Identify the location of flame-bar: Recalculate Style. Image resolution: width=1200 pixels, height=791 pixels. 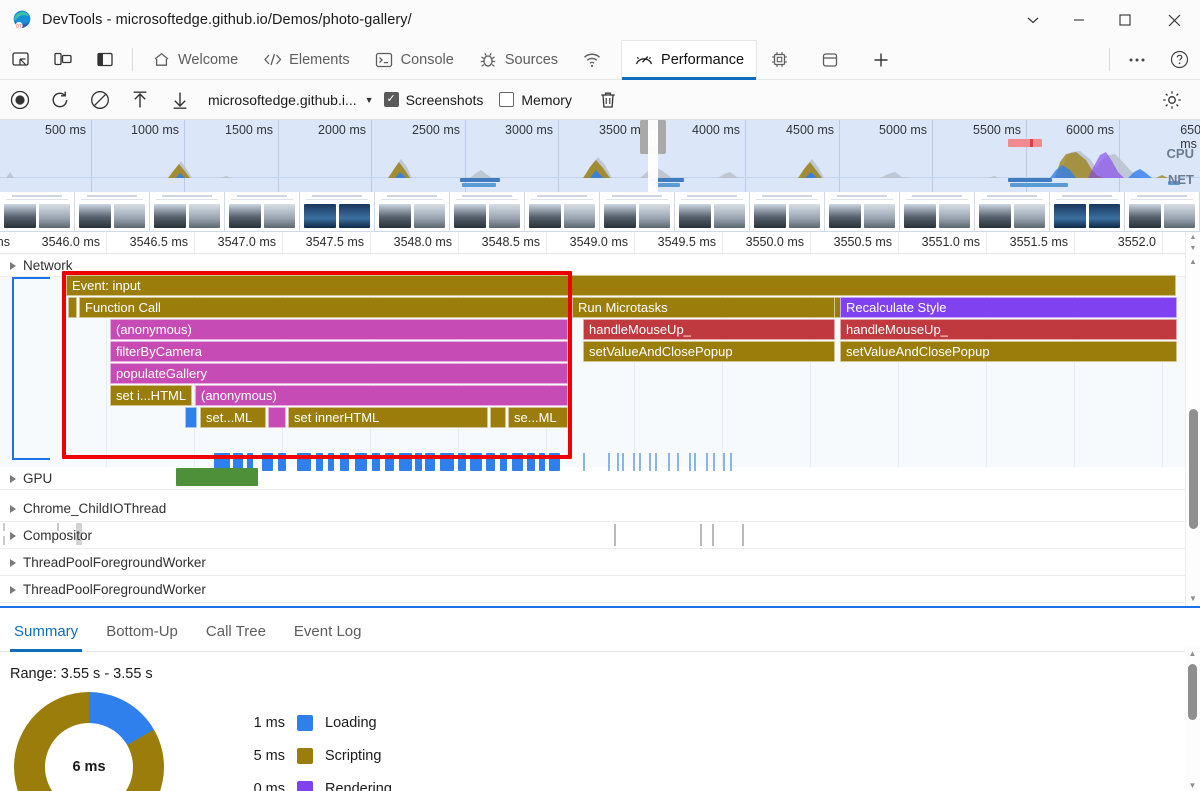
(1008, 307).